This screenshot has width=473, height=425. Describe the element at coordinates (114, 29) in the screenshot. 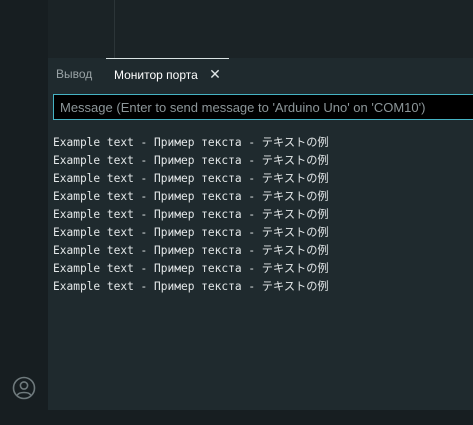

I see `editor-divider` at that location.